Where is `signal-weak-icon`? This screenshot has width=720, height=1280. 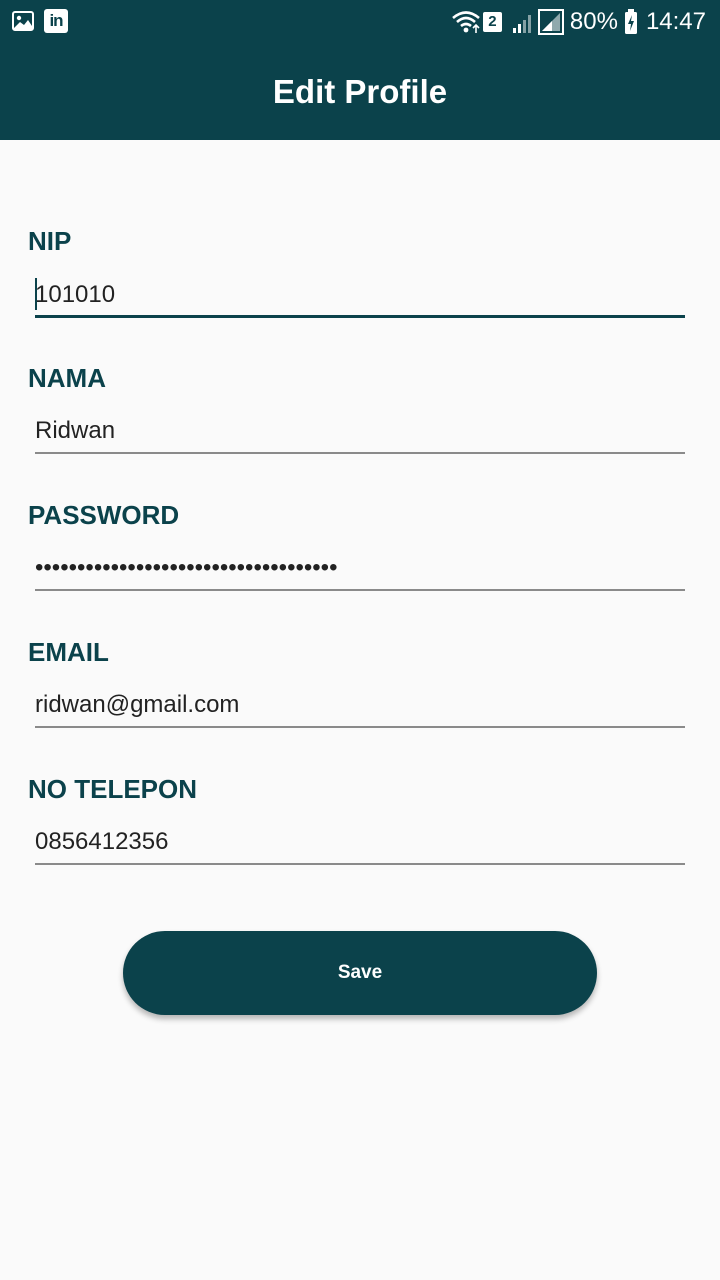 signal-weak-icon is located at coordinates (521, 24).